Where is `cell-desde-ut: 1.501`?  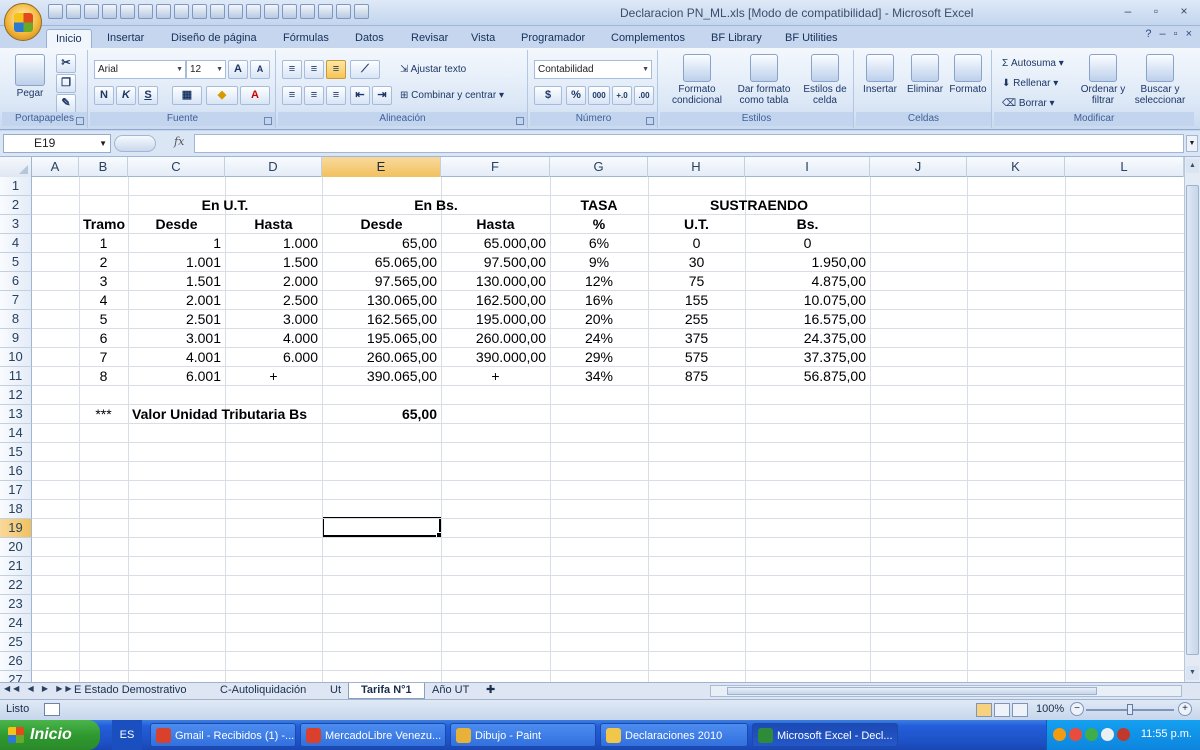 cell-desde-ut: 1.501 is located at coordinates (176, 281).